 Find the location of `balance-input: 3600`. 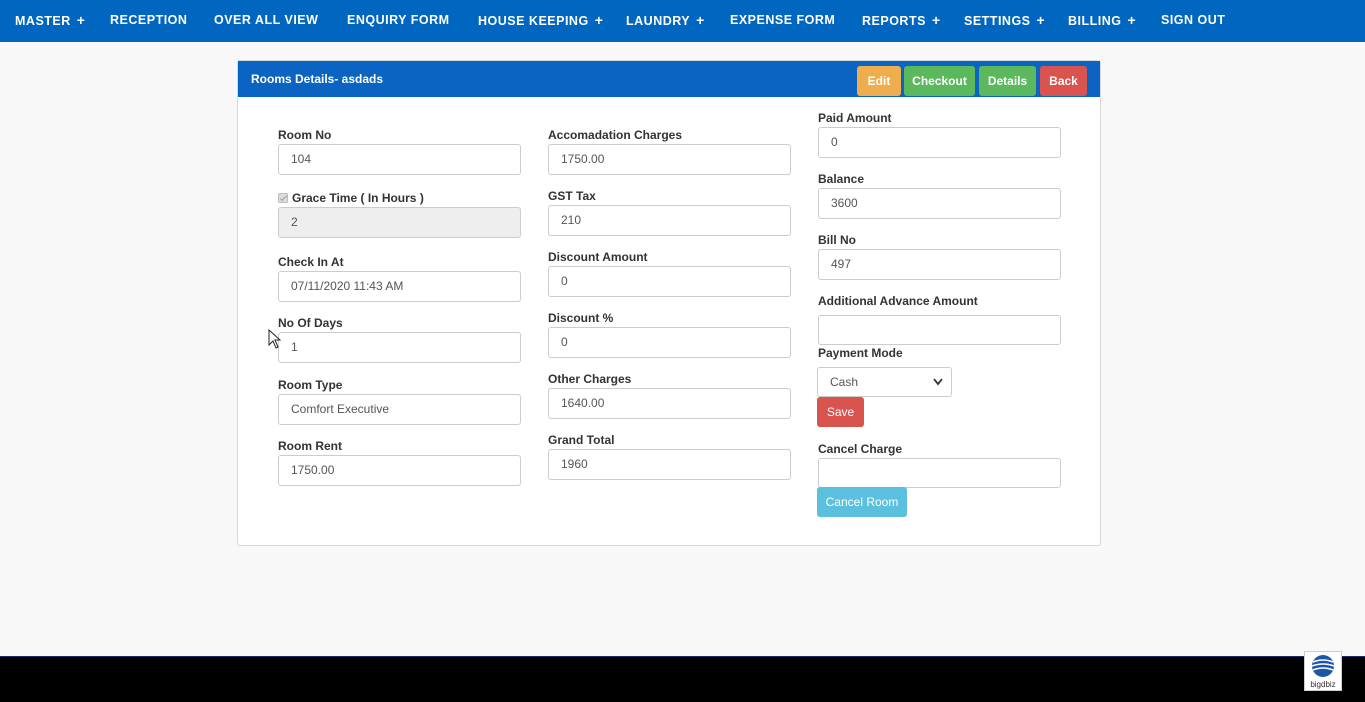

balance-input: 3600 is located at coordinates (939, 203).